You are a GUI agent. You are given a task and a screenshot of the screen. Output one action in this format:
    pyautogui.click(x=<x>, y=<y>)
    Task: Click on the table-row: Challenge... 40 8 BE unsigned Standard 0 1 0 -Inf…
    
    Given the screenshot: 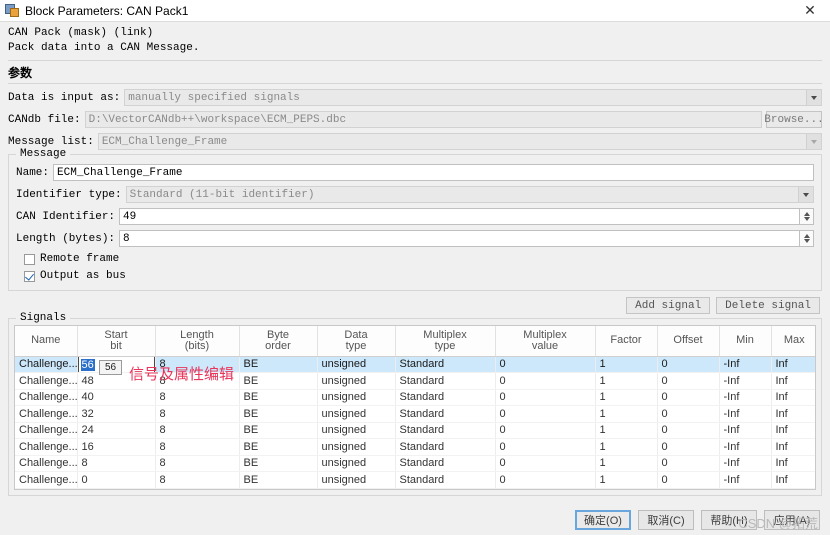 What is the action you would take?
    pyautogui.click(x=415, y=397)
    